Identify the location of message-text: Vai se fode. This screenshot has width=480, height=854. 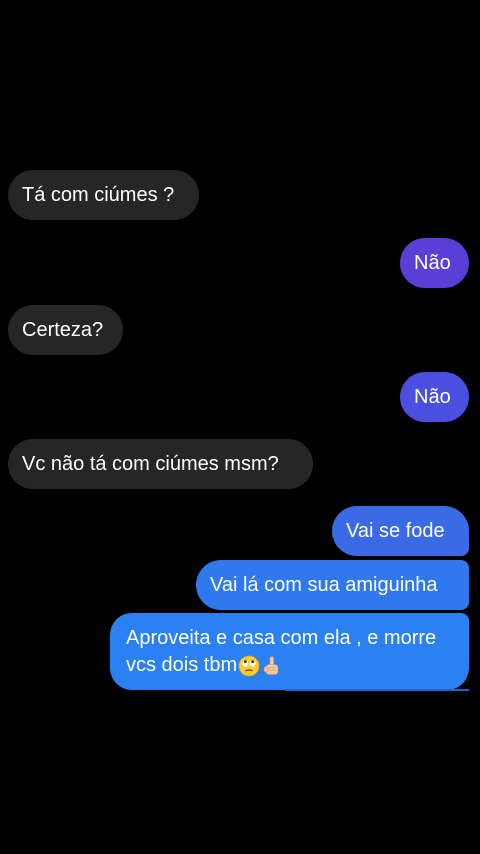
(395, 531).